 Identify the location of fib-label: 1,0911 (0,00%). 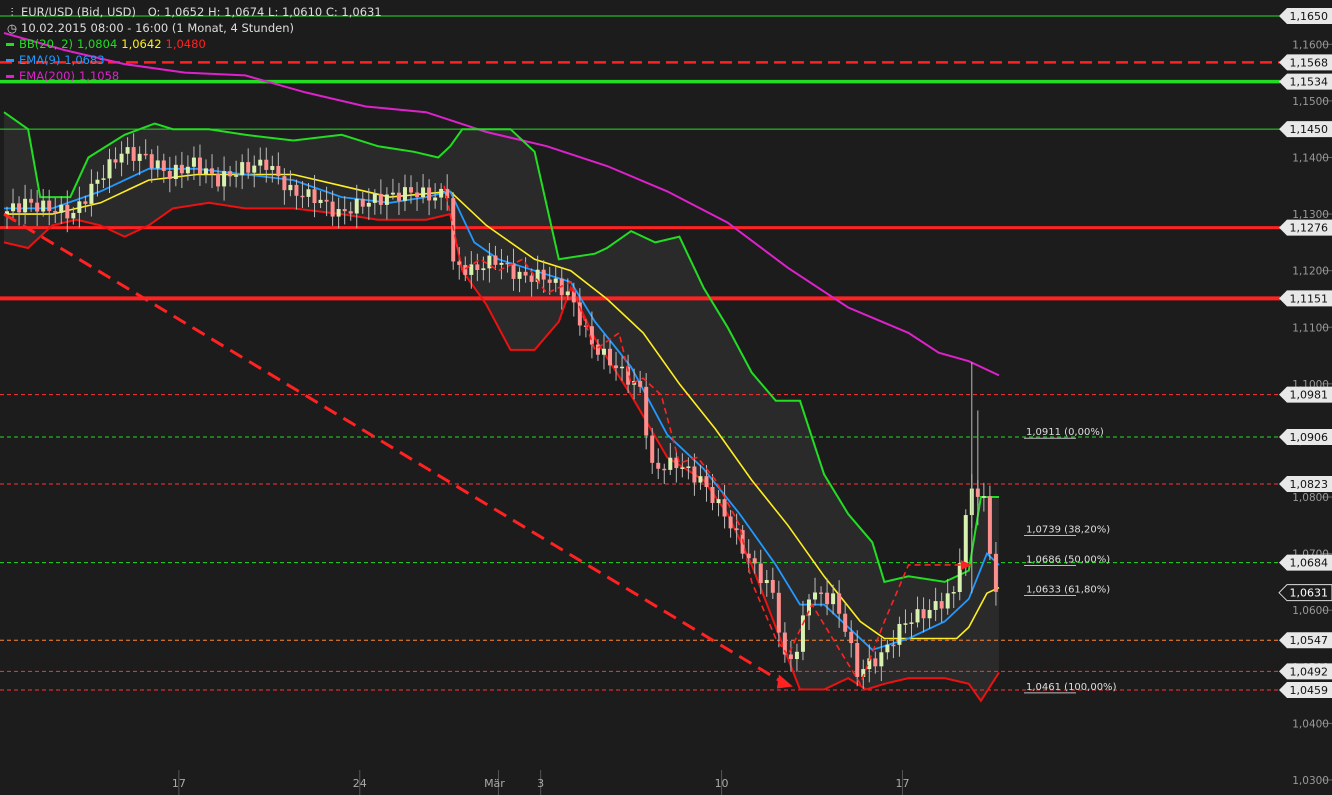
(1065, 432).